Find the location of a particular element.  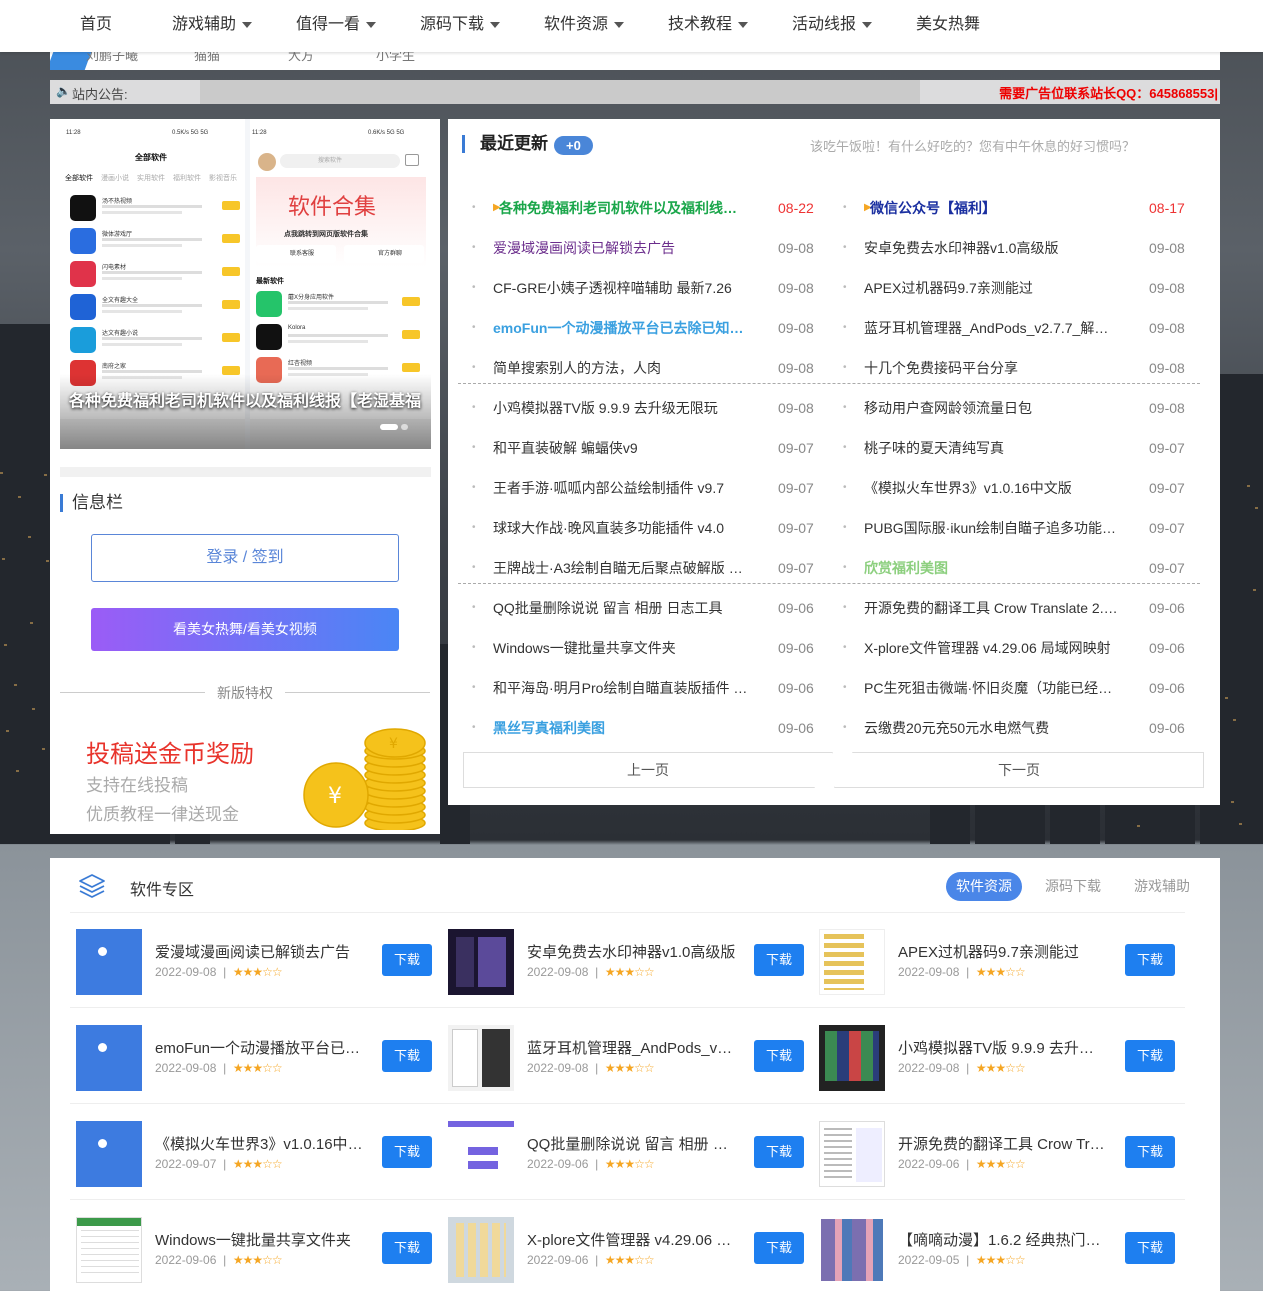

software-name-link: emoFun一个动漫播放平台已去除已知广告 is located at coordinates (260, 1047).